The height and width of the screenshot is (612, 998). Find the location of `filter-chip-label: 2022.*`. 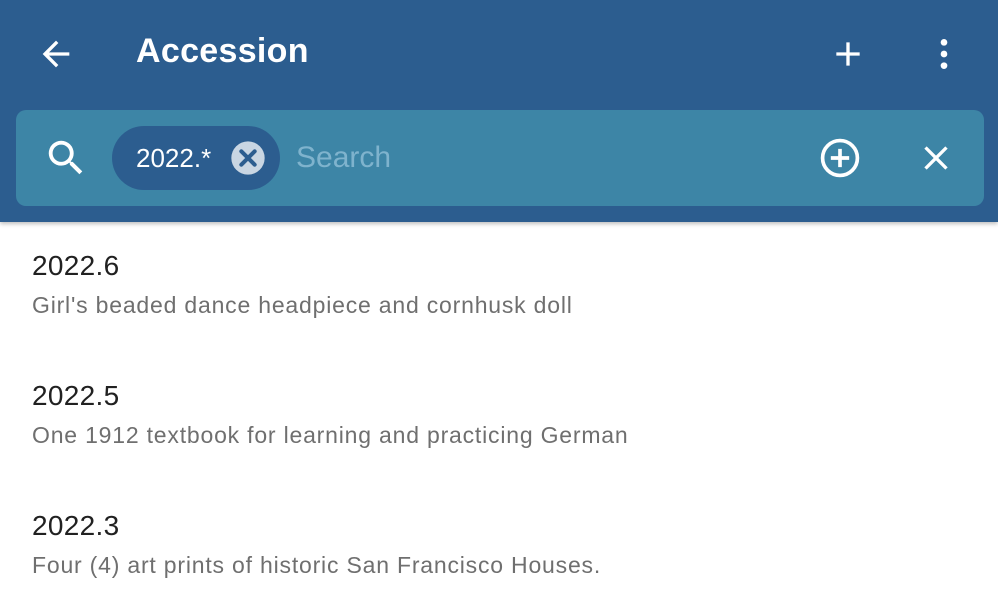

filter-chip-label: 2022.* is located at coordinates (174, 157).